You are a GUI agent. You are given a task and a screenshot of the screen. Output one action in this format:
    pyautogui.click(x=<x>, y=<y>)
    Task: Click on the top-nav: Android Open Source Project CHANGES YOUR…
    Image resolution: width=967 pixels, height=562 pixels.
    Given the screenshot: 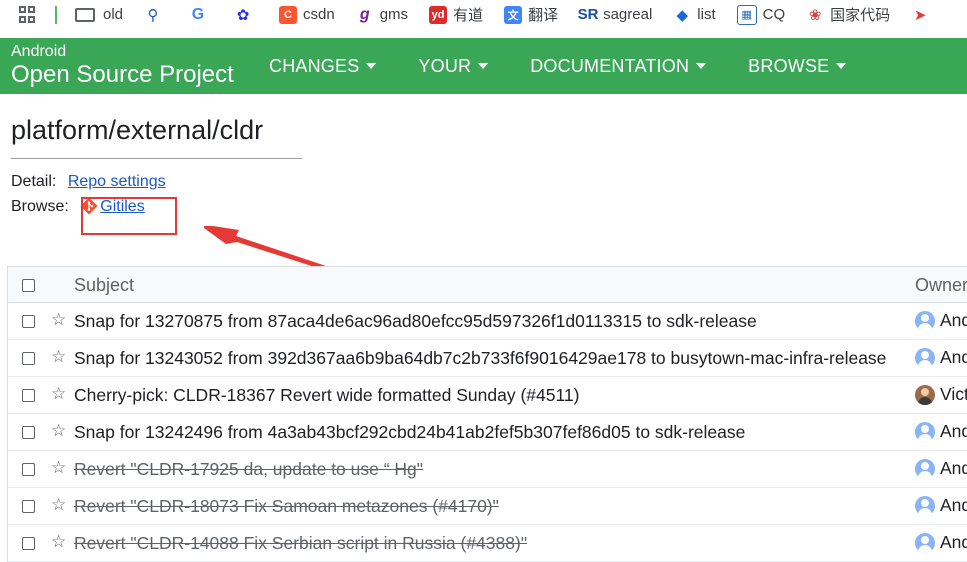 What is the action you would take?
    pyautogui.click(x=483, y=66)
    